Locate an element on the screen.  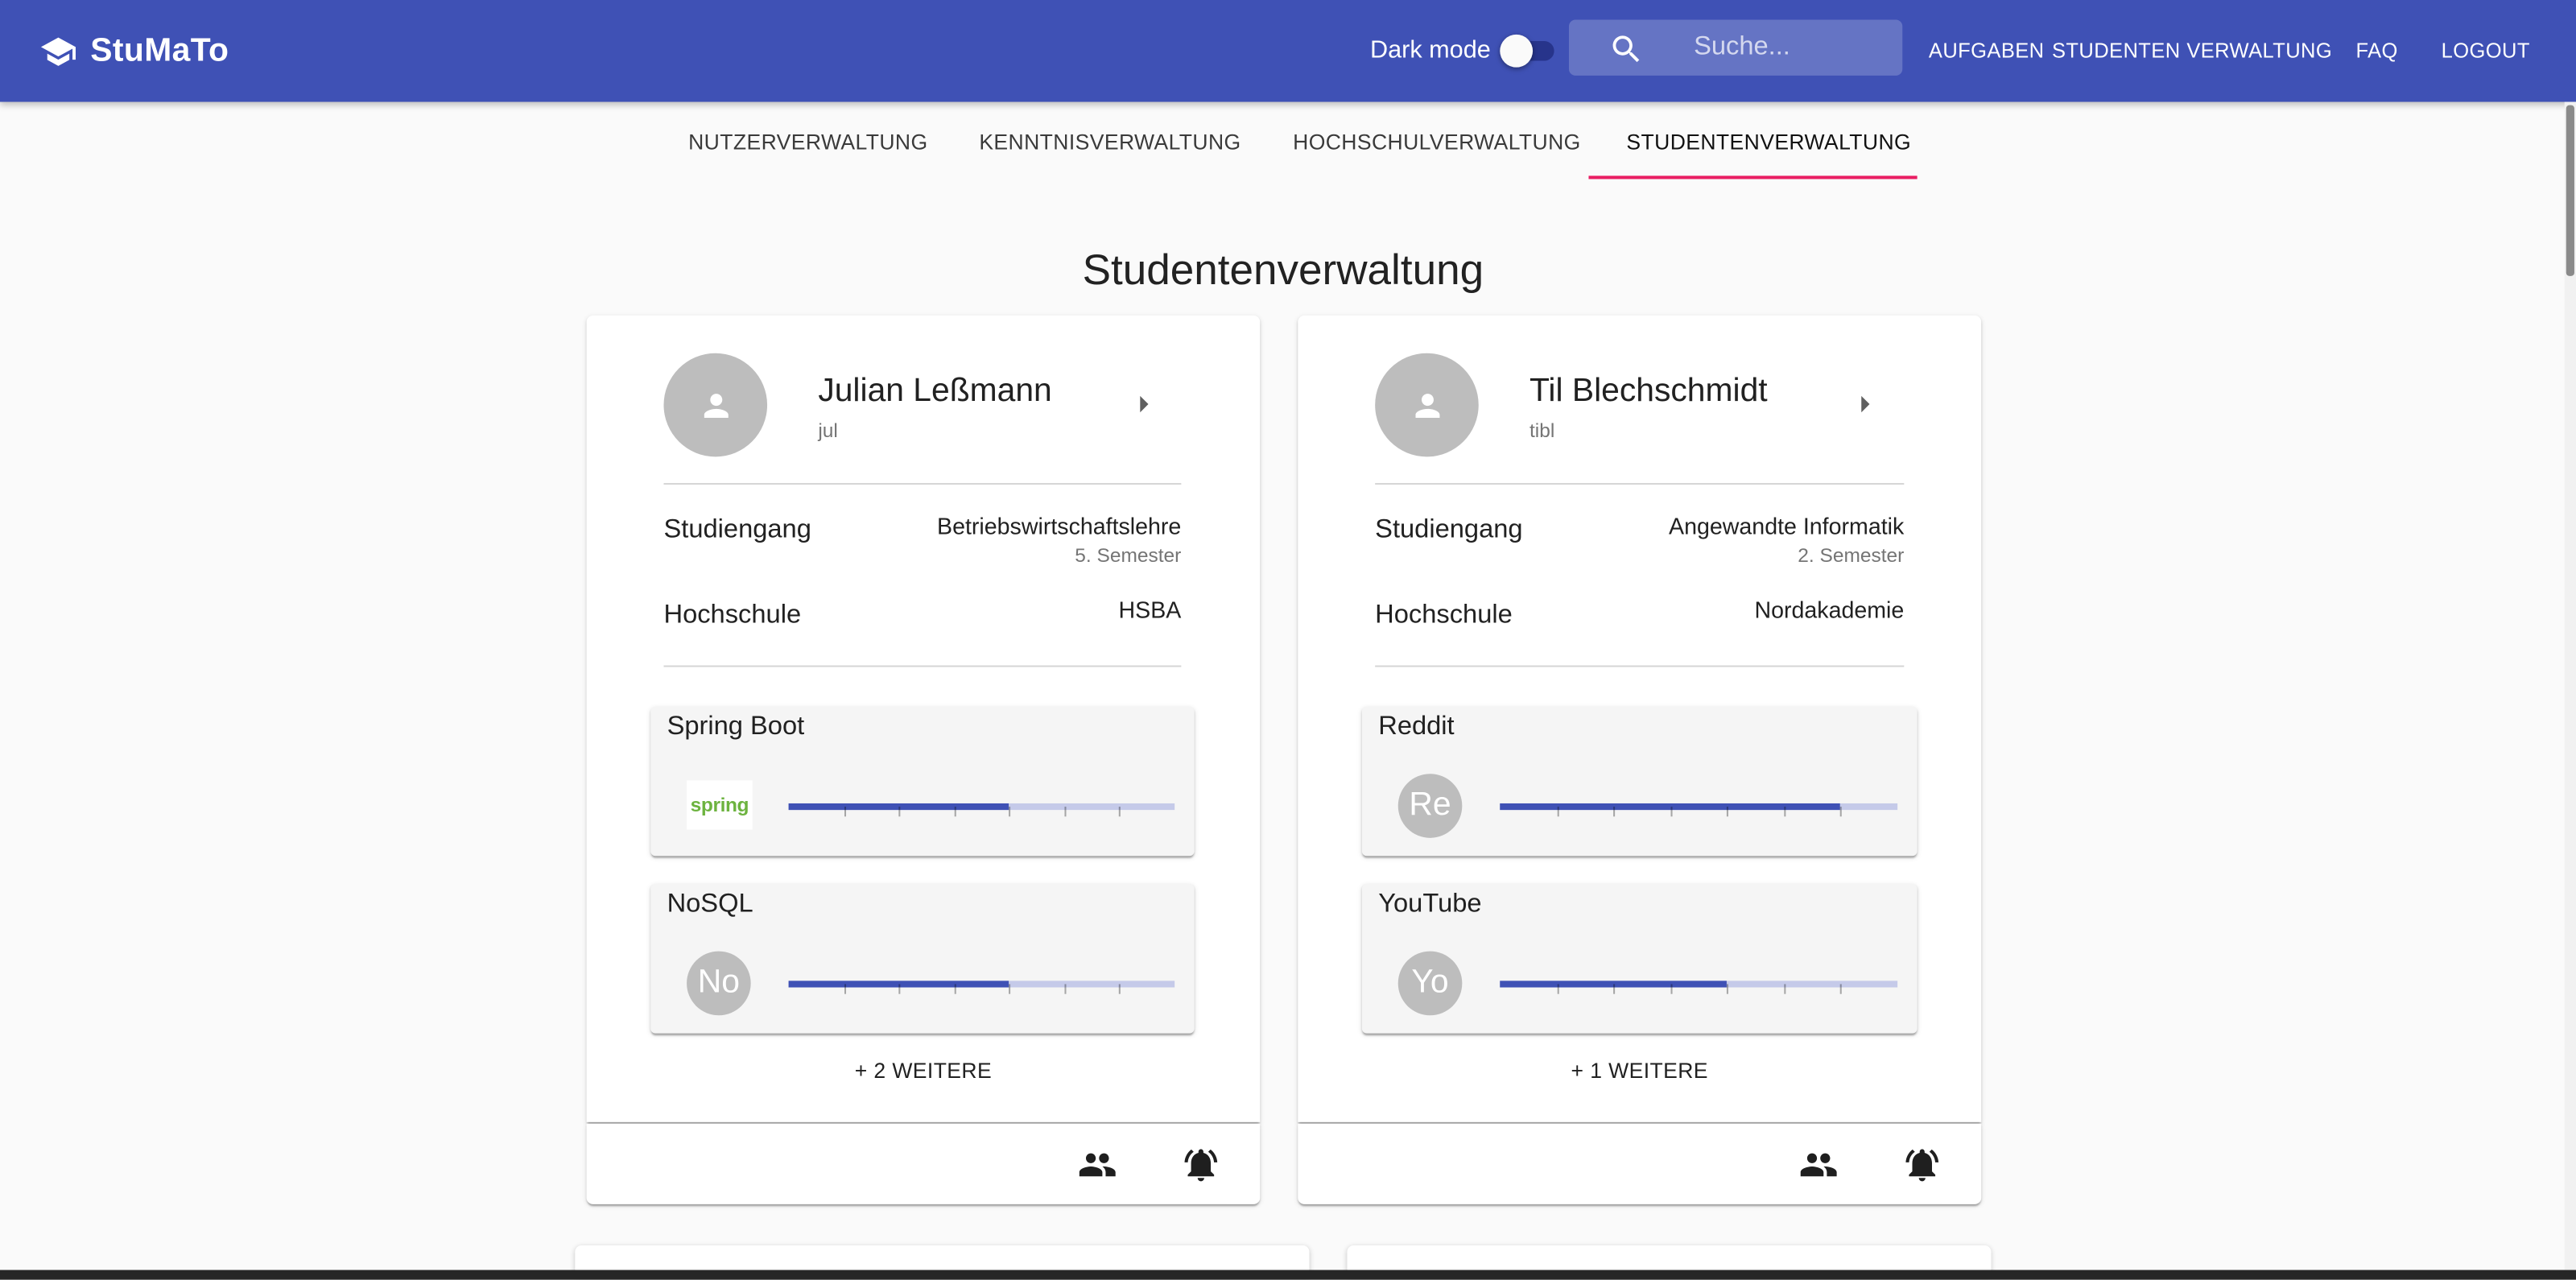
student-username: tibl is located at coordinates (1542, 430).